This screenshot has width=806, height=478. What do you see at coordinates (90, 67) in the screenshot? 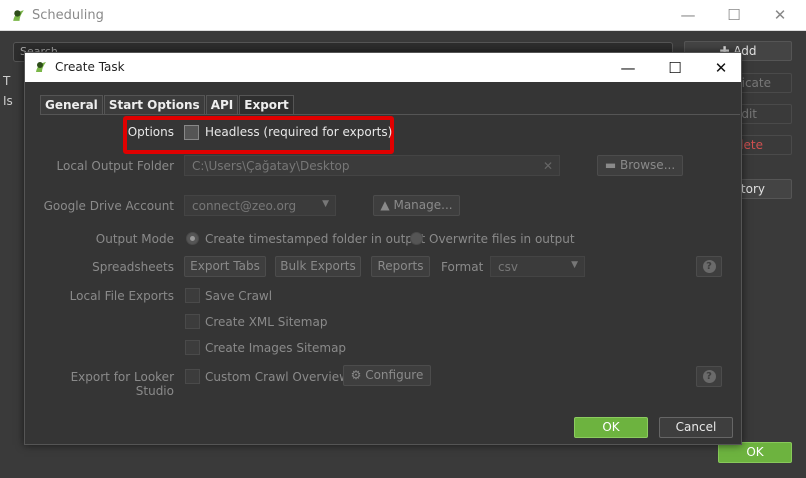
I see `dialog-title: Create Task` at bounding box center [90, 67].